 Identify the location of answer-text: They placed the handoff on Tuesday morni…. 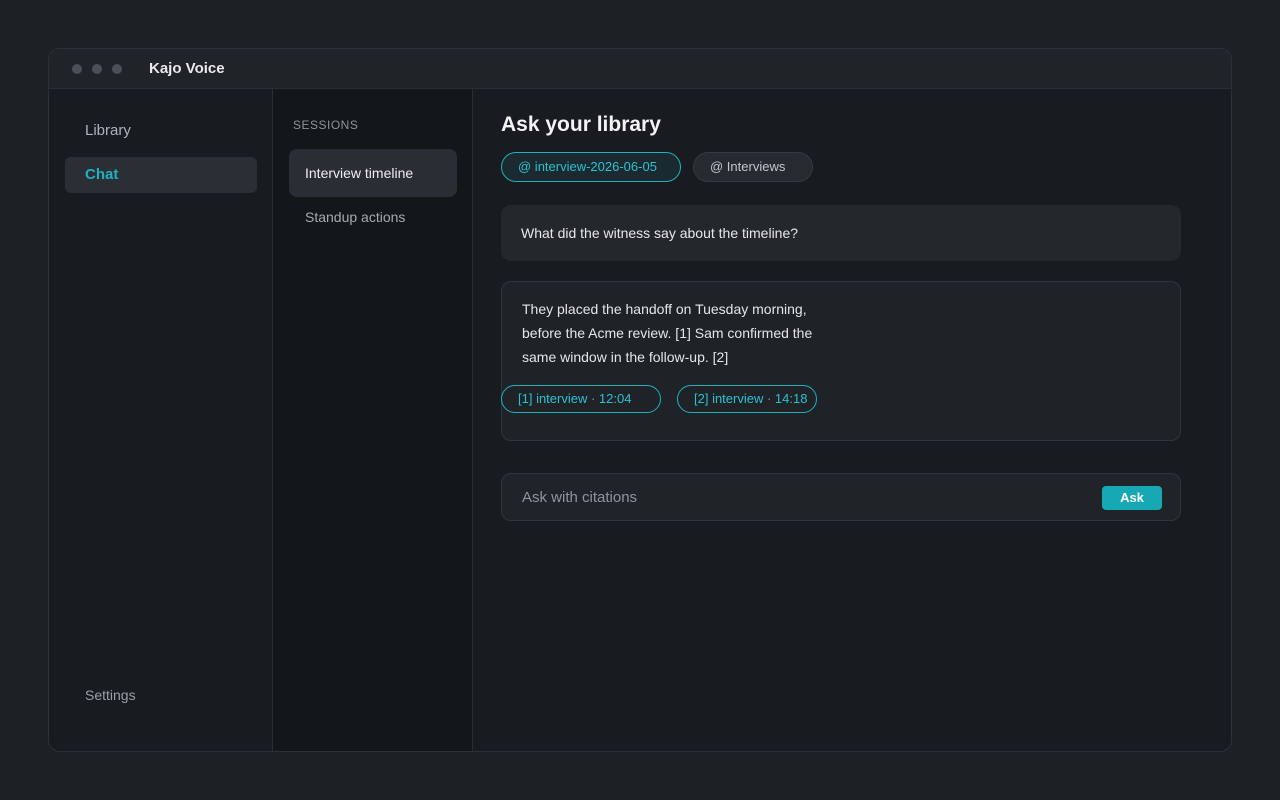
(667, 333).